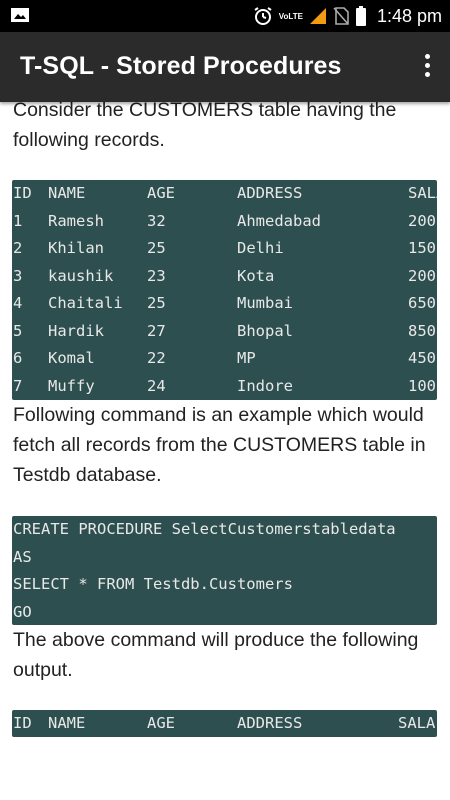 This screenshot has height=800, width=450. Describe the element at coordinates (87, 475) in the screenshot. I see `paragraph-line: Testdb database.` at that location.